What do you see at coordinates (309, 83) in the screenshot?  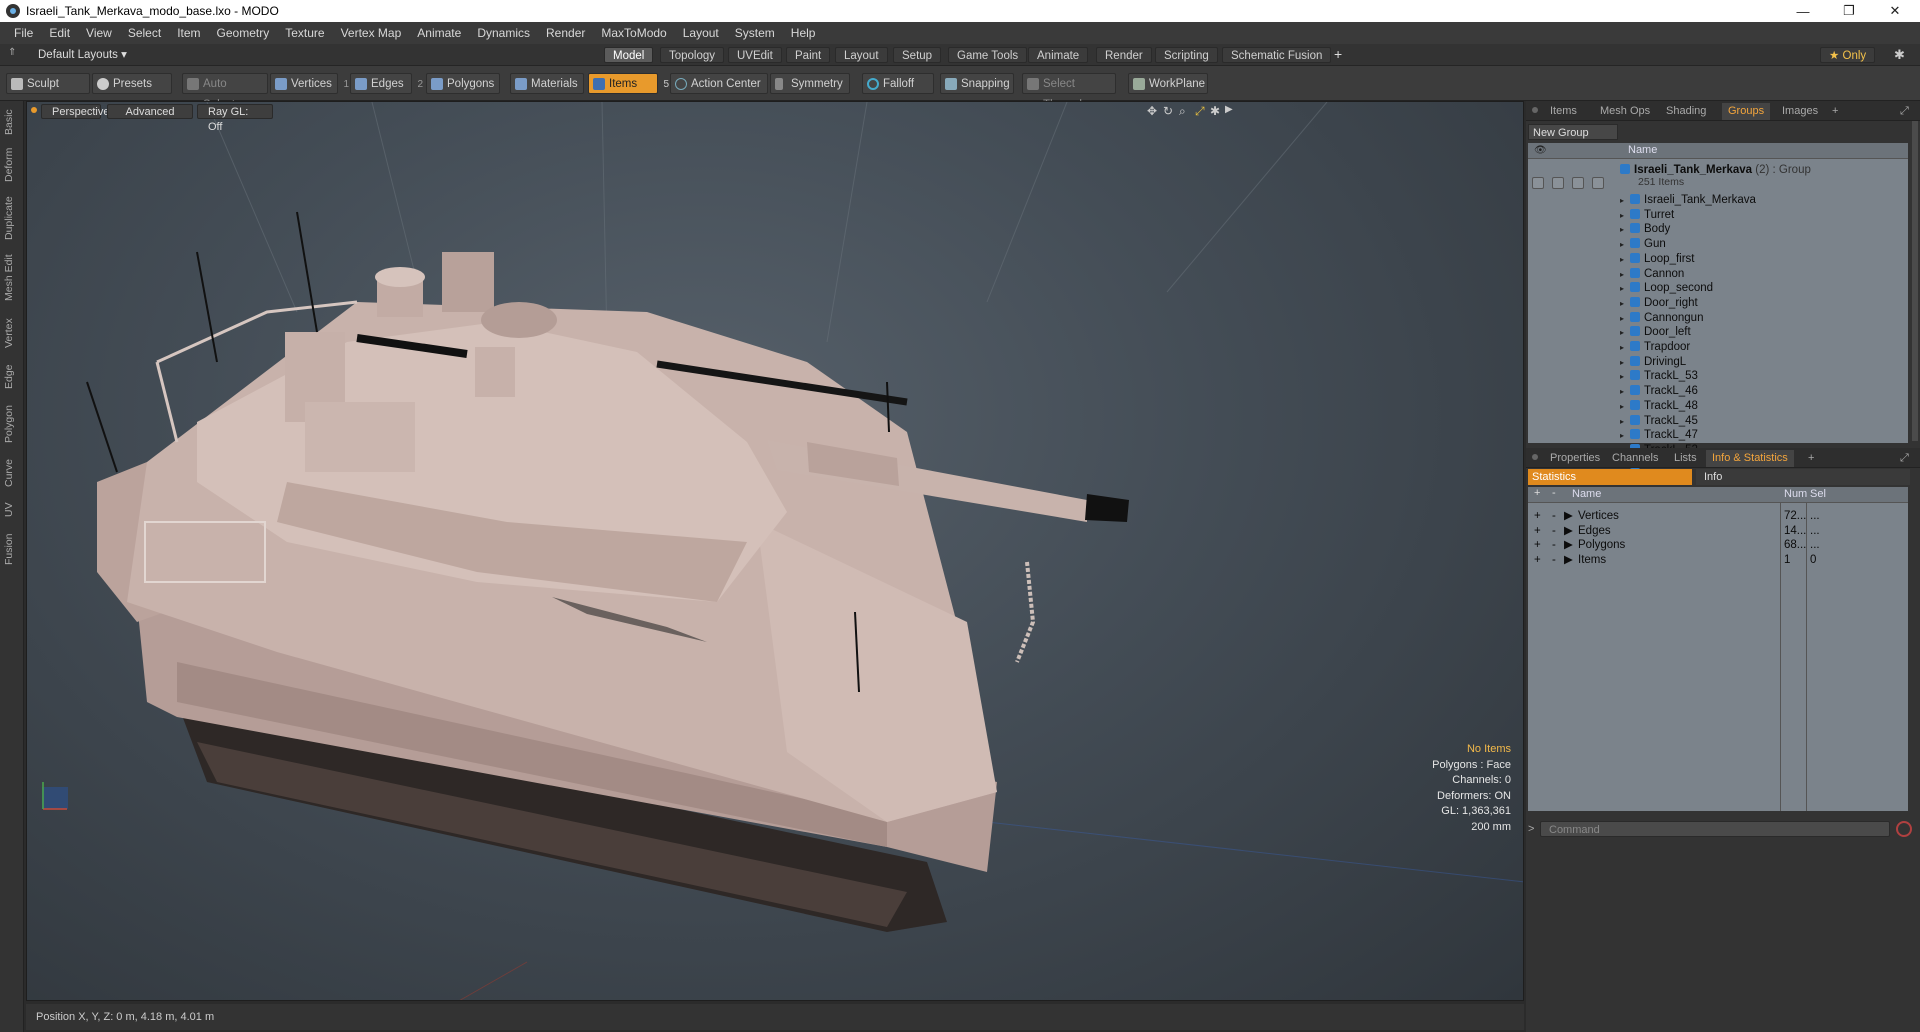 I see `vertices-button: Vertices 1` at bounding box center [309, 83].